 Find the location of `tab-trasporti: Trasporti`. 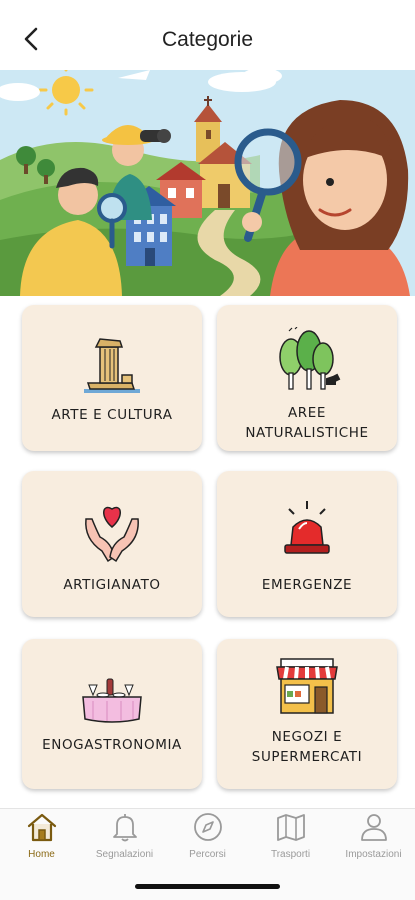

tab-trasporti: Trasporti is located at coordinates (290, 840).